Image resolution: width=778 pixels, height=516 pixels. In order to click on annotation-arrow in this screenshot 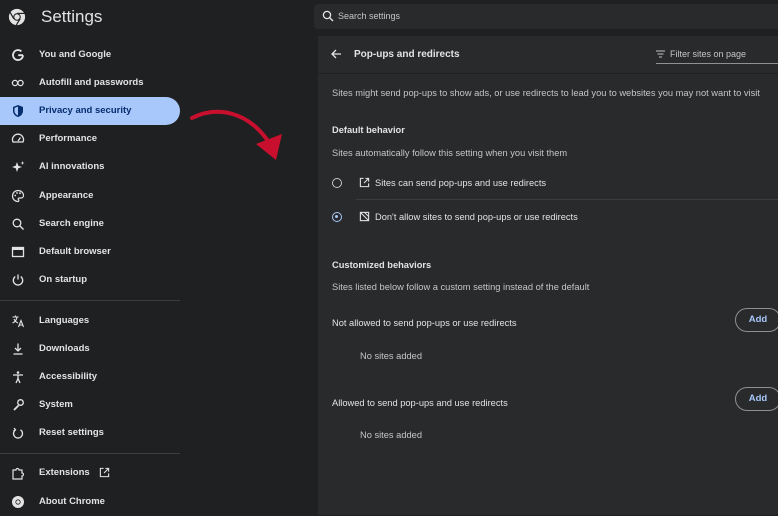, I will do `click(236, 134)`.